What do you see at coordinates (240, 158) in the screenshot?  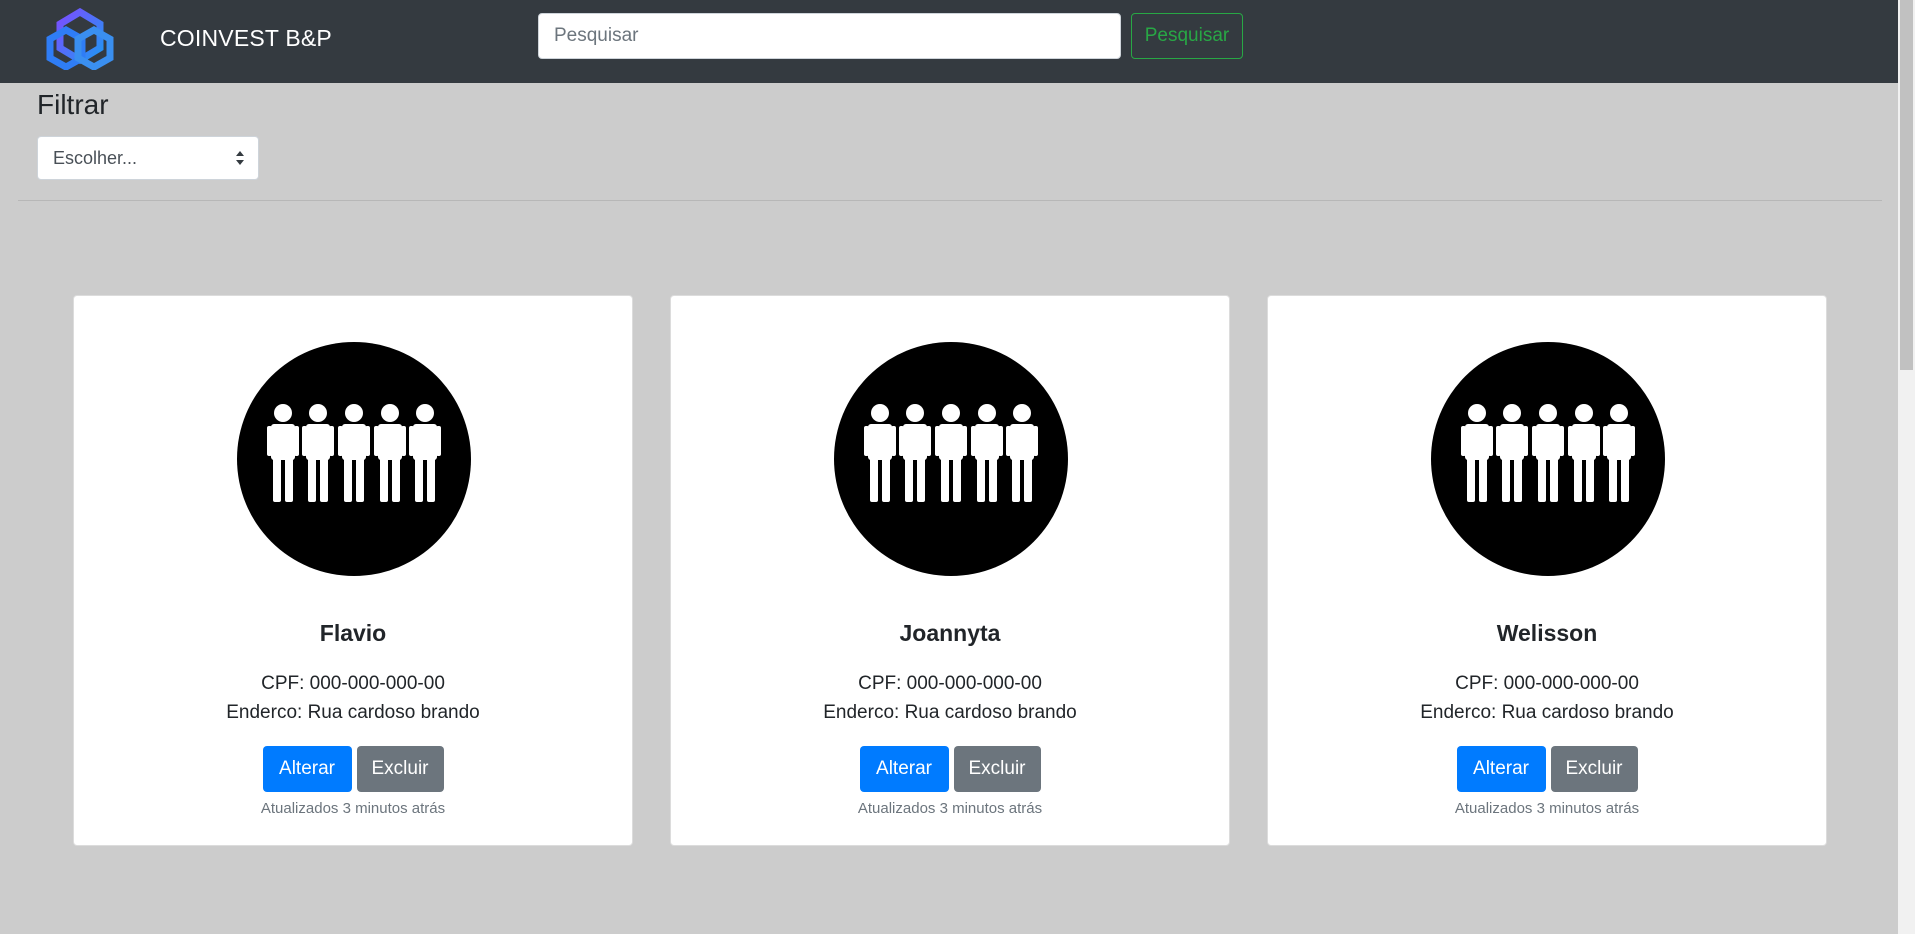 I see `select-arrows-icon` at bounding box center [240, 158].